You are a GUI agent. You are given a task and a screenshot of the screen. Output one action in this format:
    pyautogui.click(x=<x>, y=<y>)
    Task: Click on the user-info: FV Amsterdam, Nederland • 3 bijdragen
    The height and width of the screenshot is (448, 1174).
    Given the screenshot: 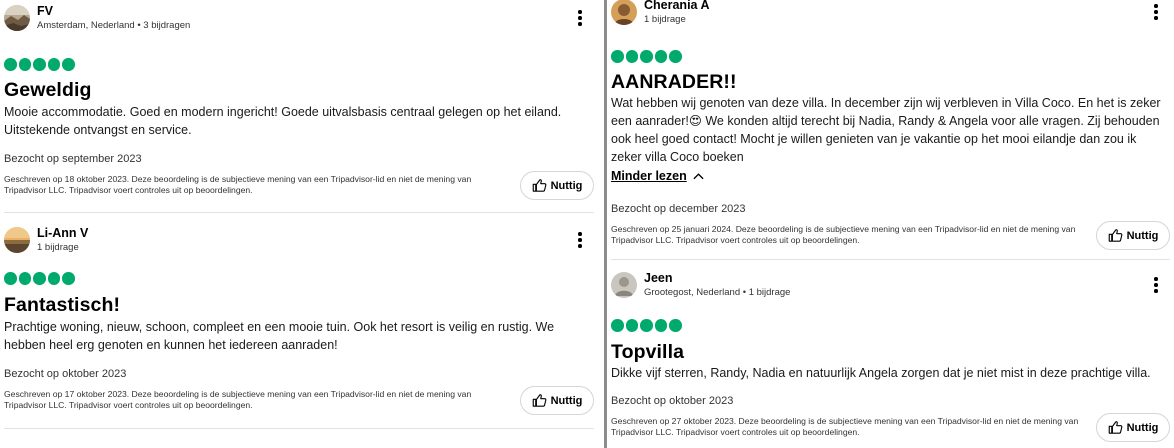 What is the action you would take?
    pyautogui.click(x=113, y=18)
    